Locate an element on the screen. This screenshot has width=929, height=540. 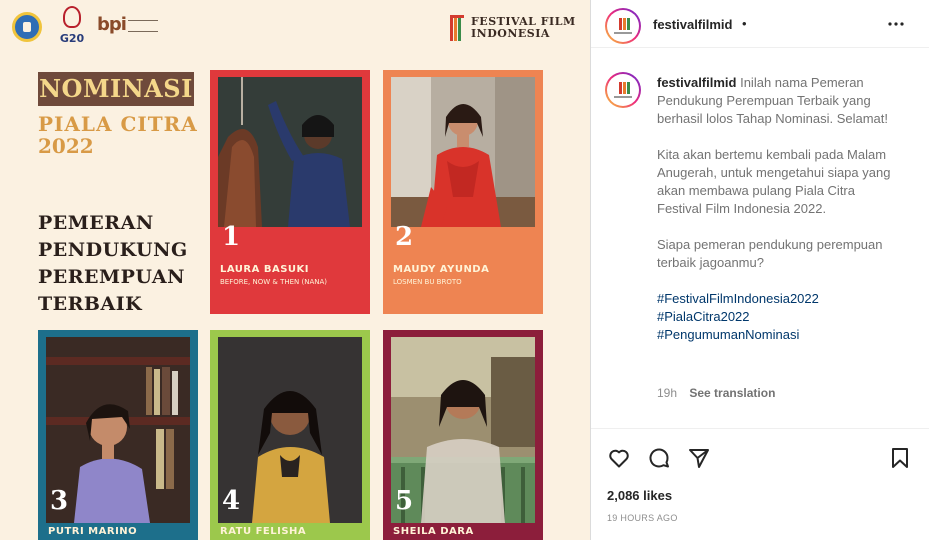
nominee-card-5: 5 SHEILA DARA is located at coordinates (463, 435).